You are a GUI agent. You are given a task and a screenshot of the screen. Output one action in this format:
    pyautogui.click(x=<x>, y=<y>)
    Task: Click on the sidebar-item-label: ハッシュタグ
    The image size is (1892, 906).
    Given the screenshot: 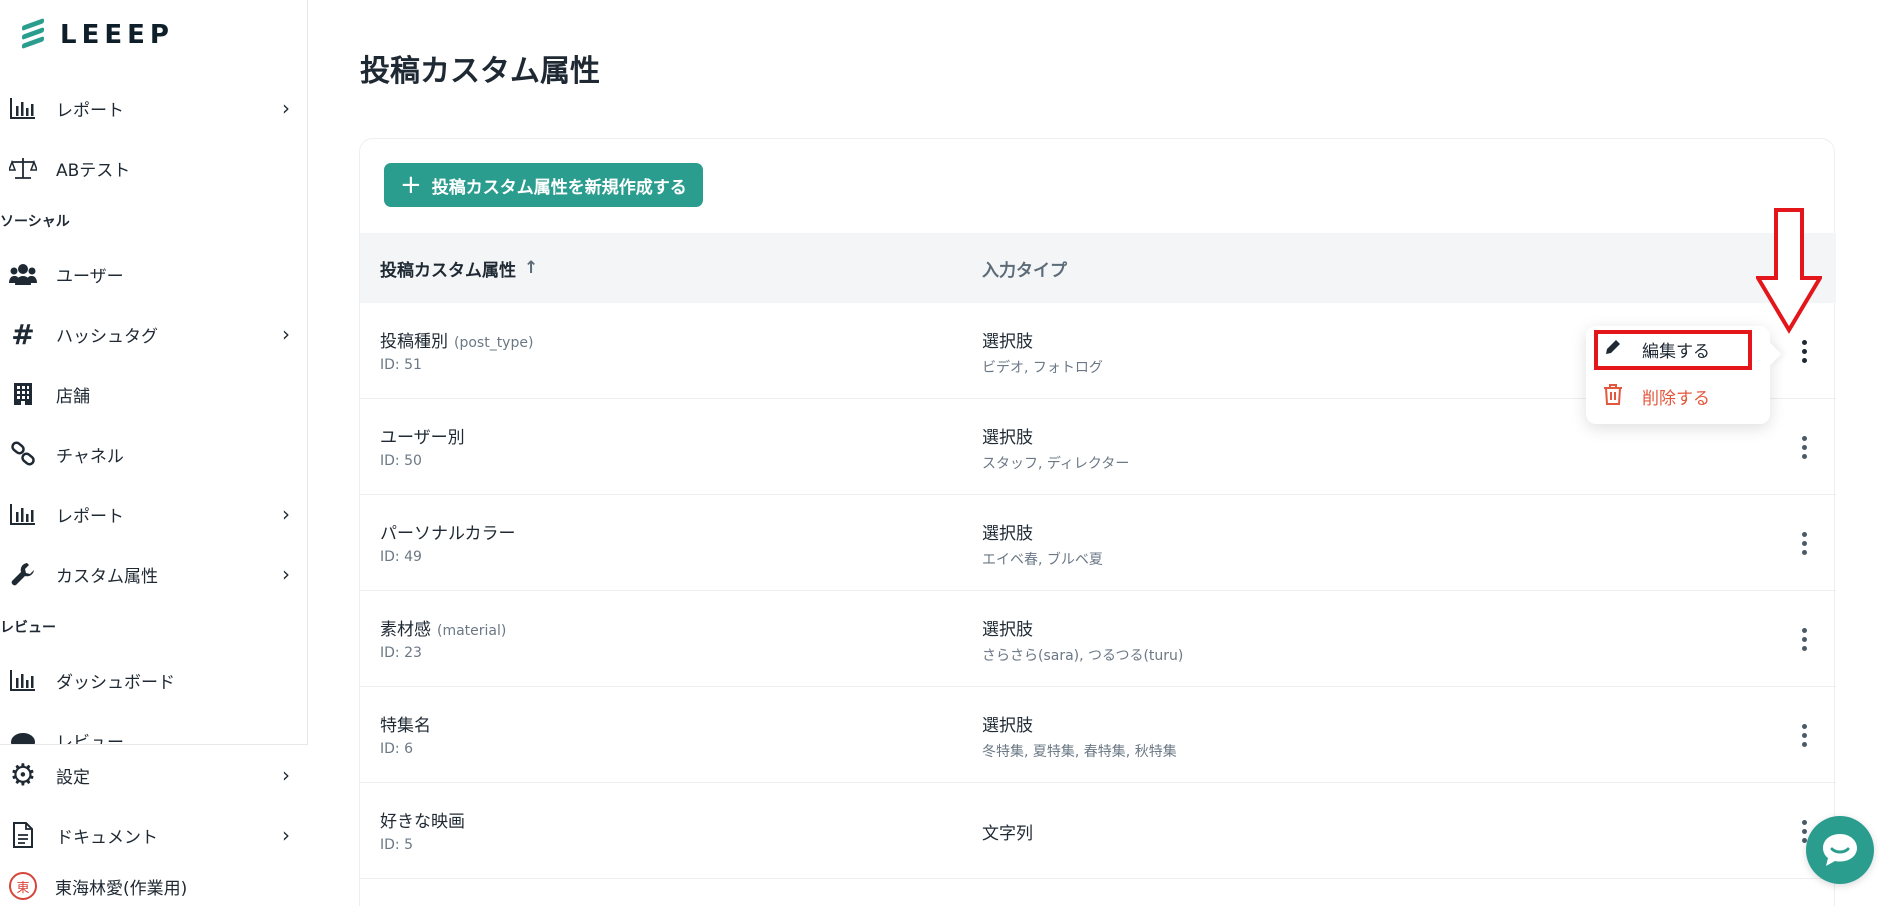 What is the action you would take?
    pyautogui.click(x=107, y=336)
    